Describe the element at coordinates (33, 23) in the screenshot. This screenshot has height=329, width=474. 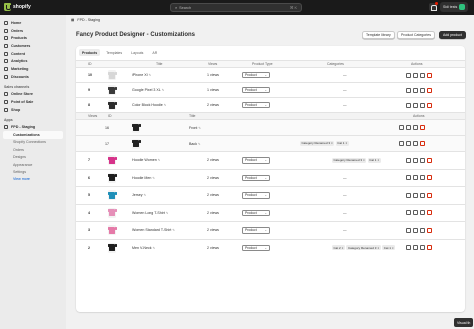
I see `sidebar-item-home: Home` at that location.